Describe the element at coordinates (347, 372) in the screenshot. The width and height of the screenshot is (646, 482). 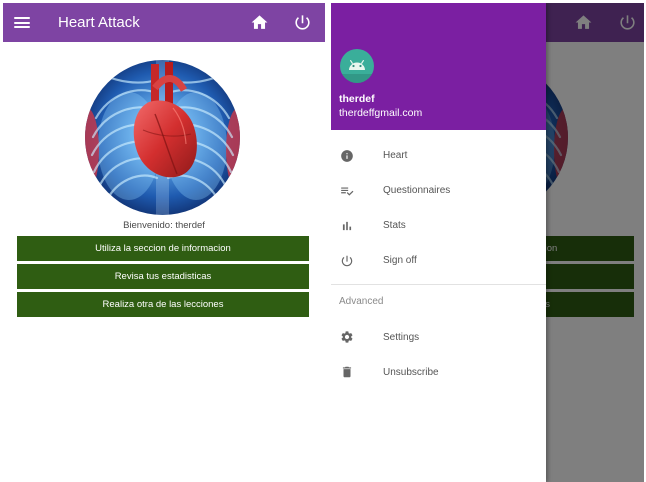
I see `trash-icon` at that location.